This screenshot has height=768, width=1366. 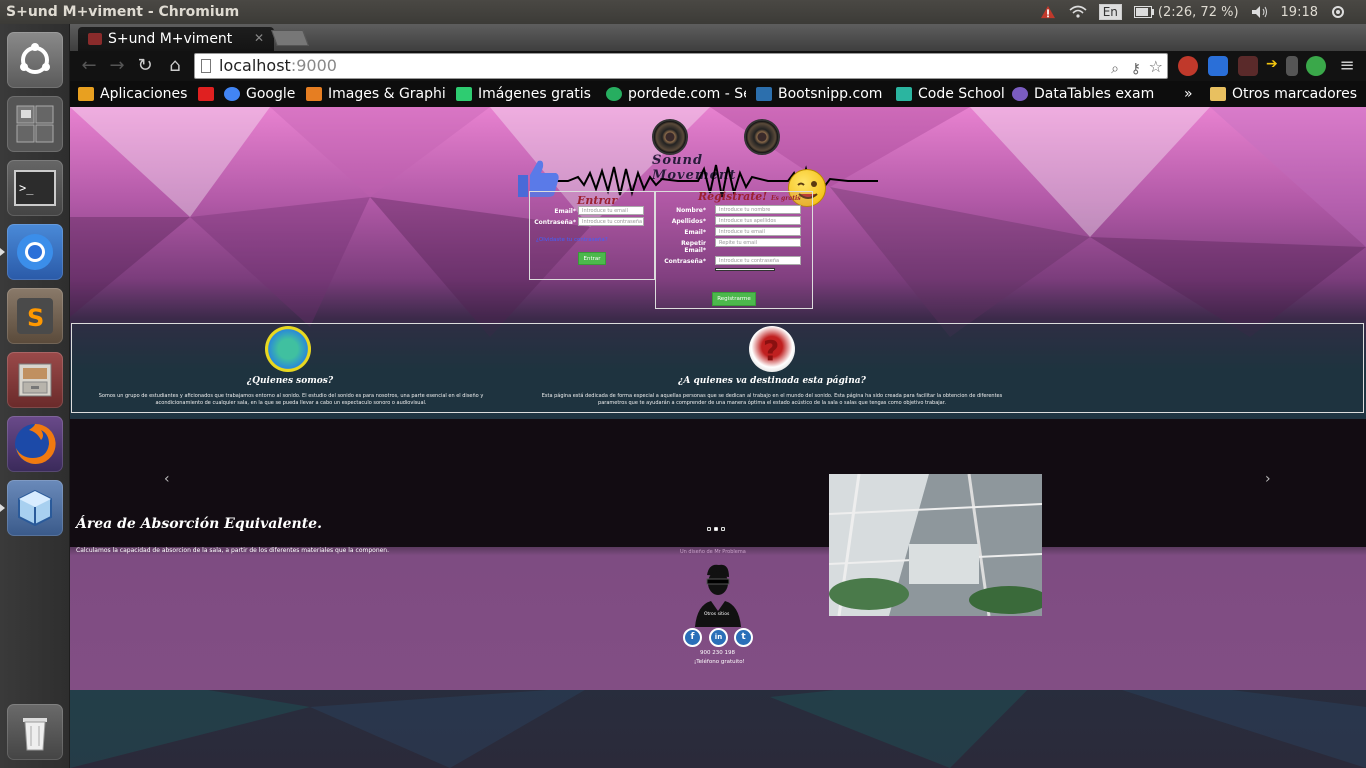 What do you see at coordinates (170, 39) in the screenshot?
I see `tab-title: S+und M+viment` at bounding box center [170, 39].